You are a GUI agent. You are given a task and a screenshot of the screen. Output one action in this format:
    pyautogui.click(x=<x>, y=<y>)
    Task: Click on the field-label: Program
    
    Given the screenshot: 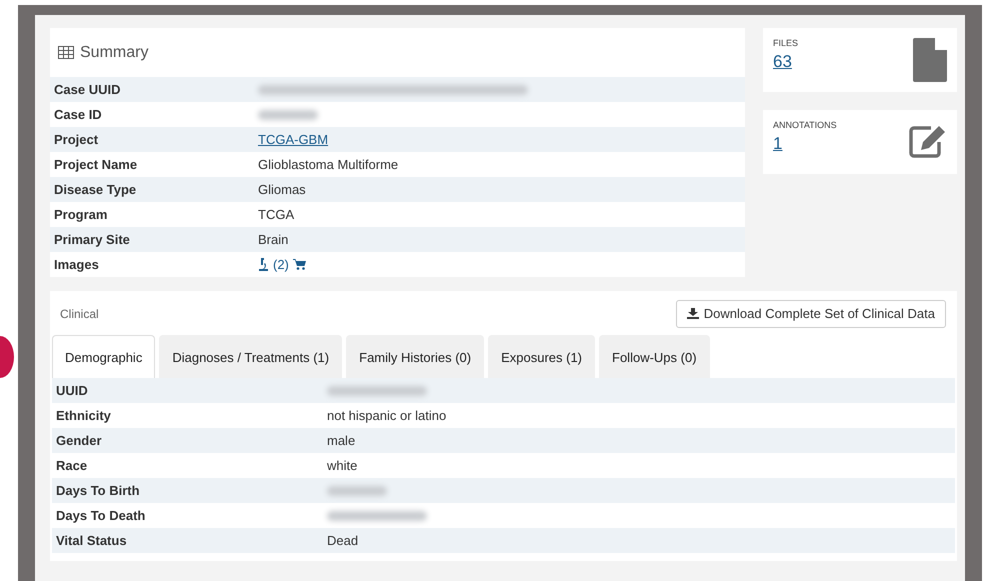 What is the action you would take?
    pyautogui.click(x=80, y=214)
    